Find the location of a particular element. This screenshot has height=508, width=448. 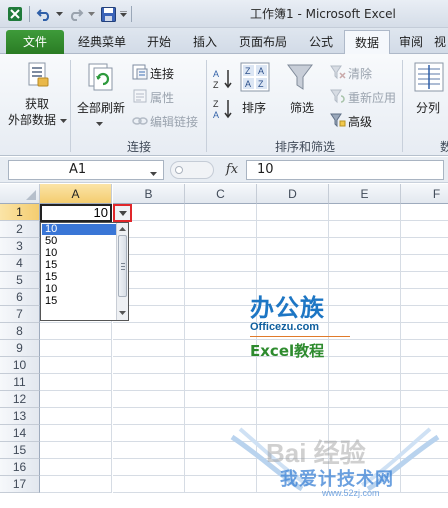

tab-review: 审阅 is located at coordinates (411, 42).